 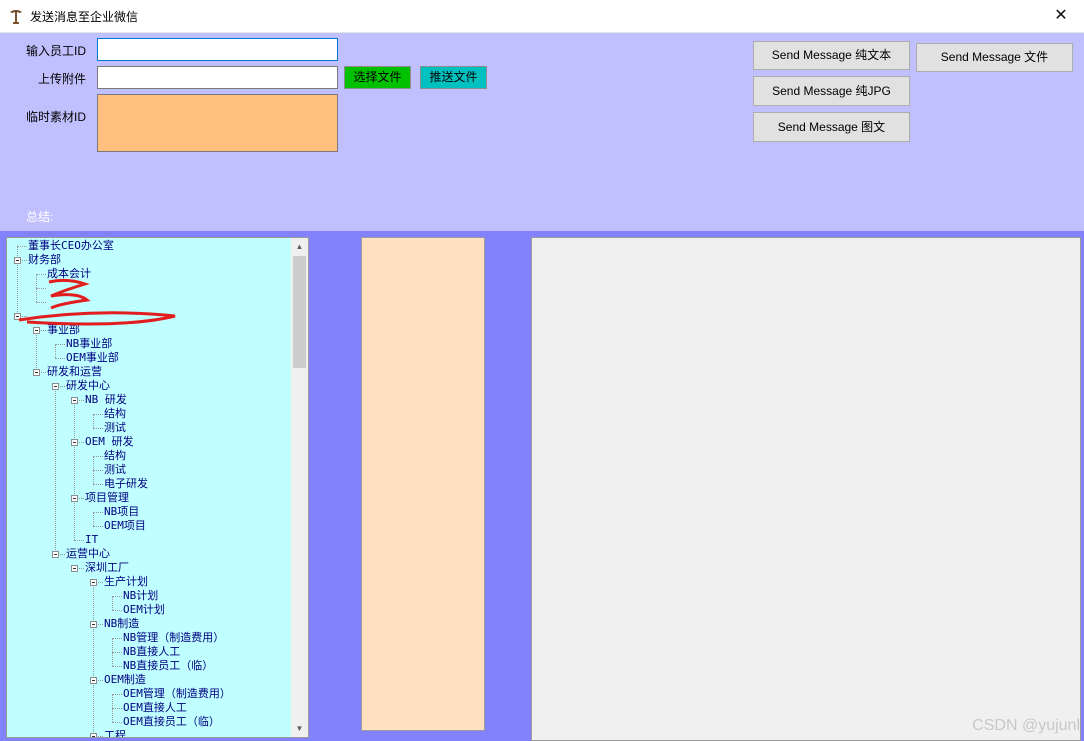 I want to click on select-file-button: 选择文件, so click(x=377, y=77).